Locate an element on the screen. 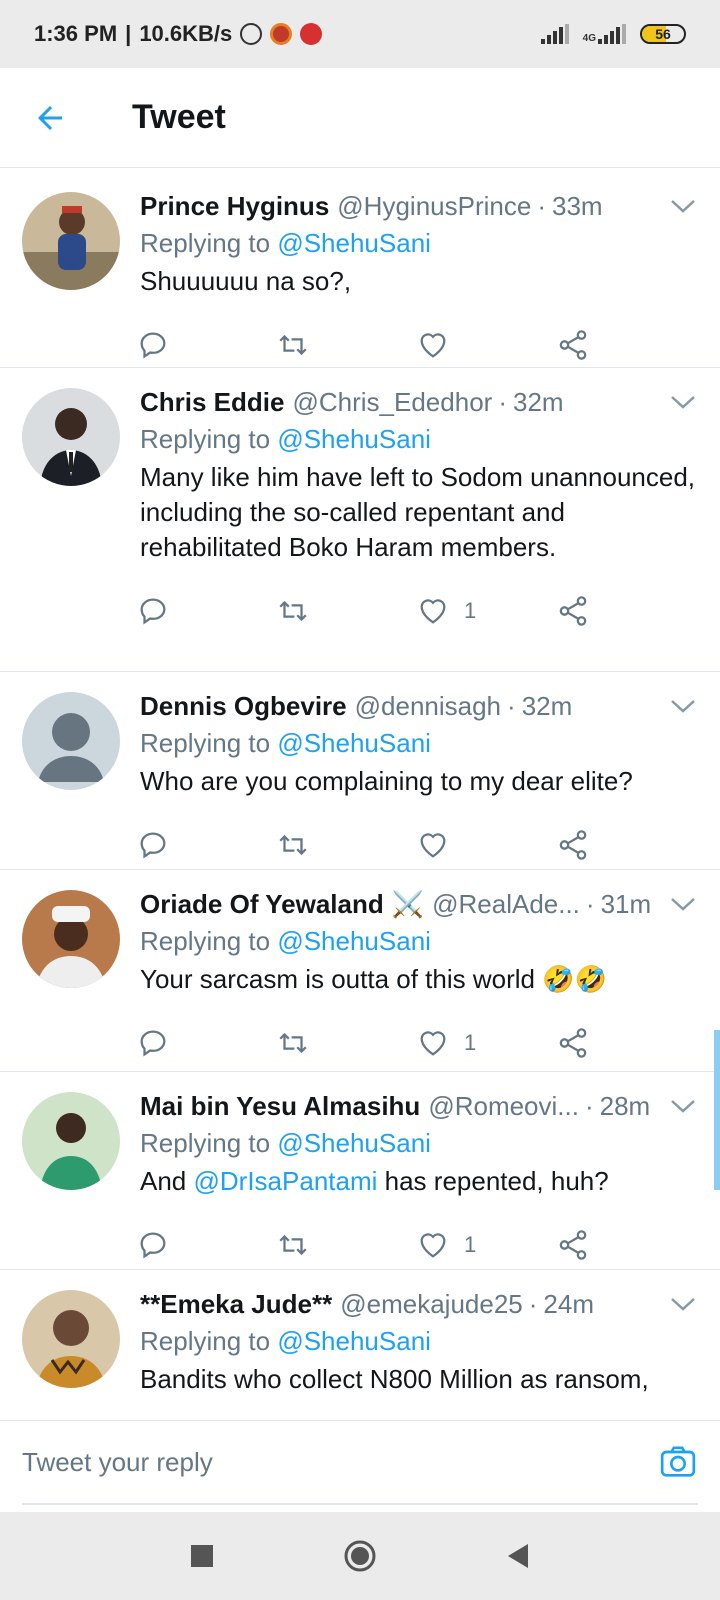 The image size is (720, 1600). back-nav-button is located at coordinates (518, 1556).